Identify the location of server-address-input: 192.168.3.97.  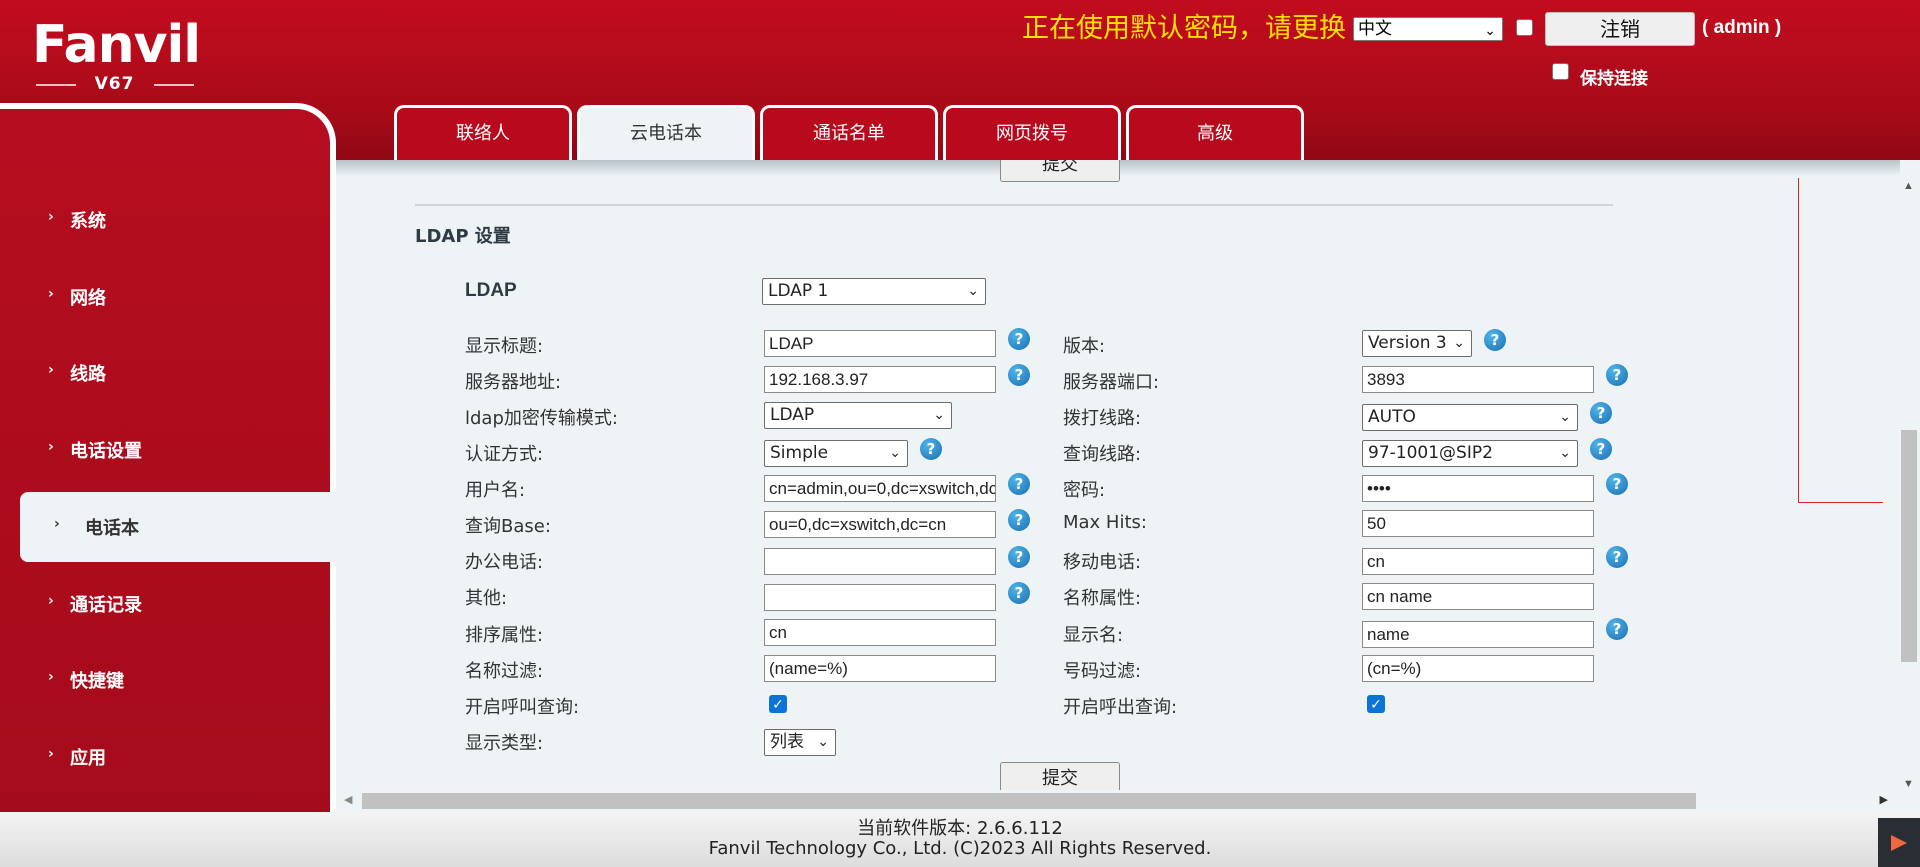
(880, 379).